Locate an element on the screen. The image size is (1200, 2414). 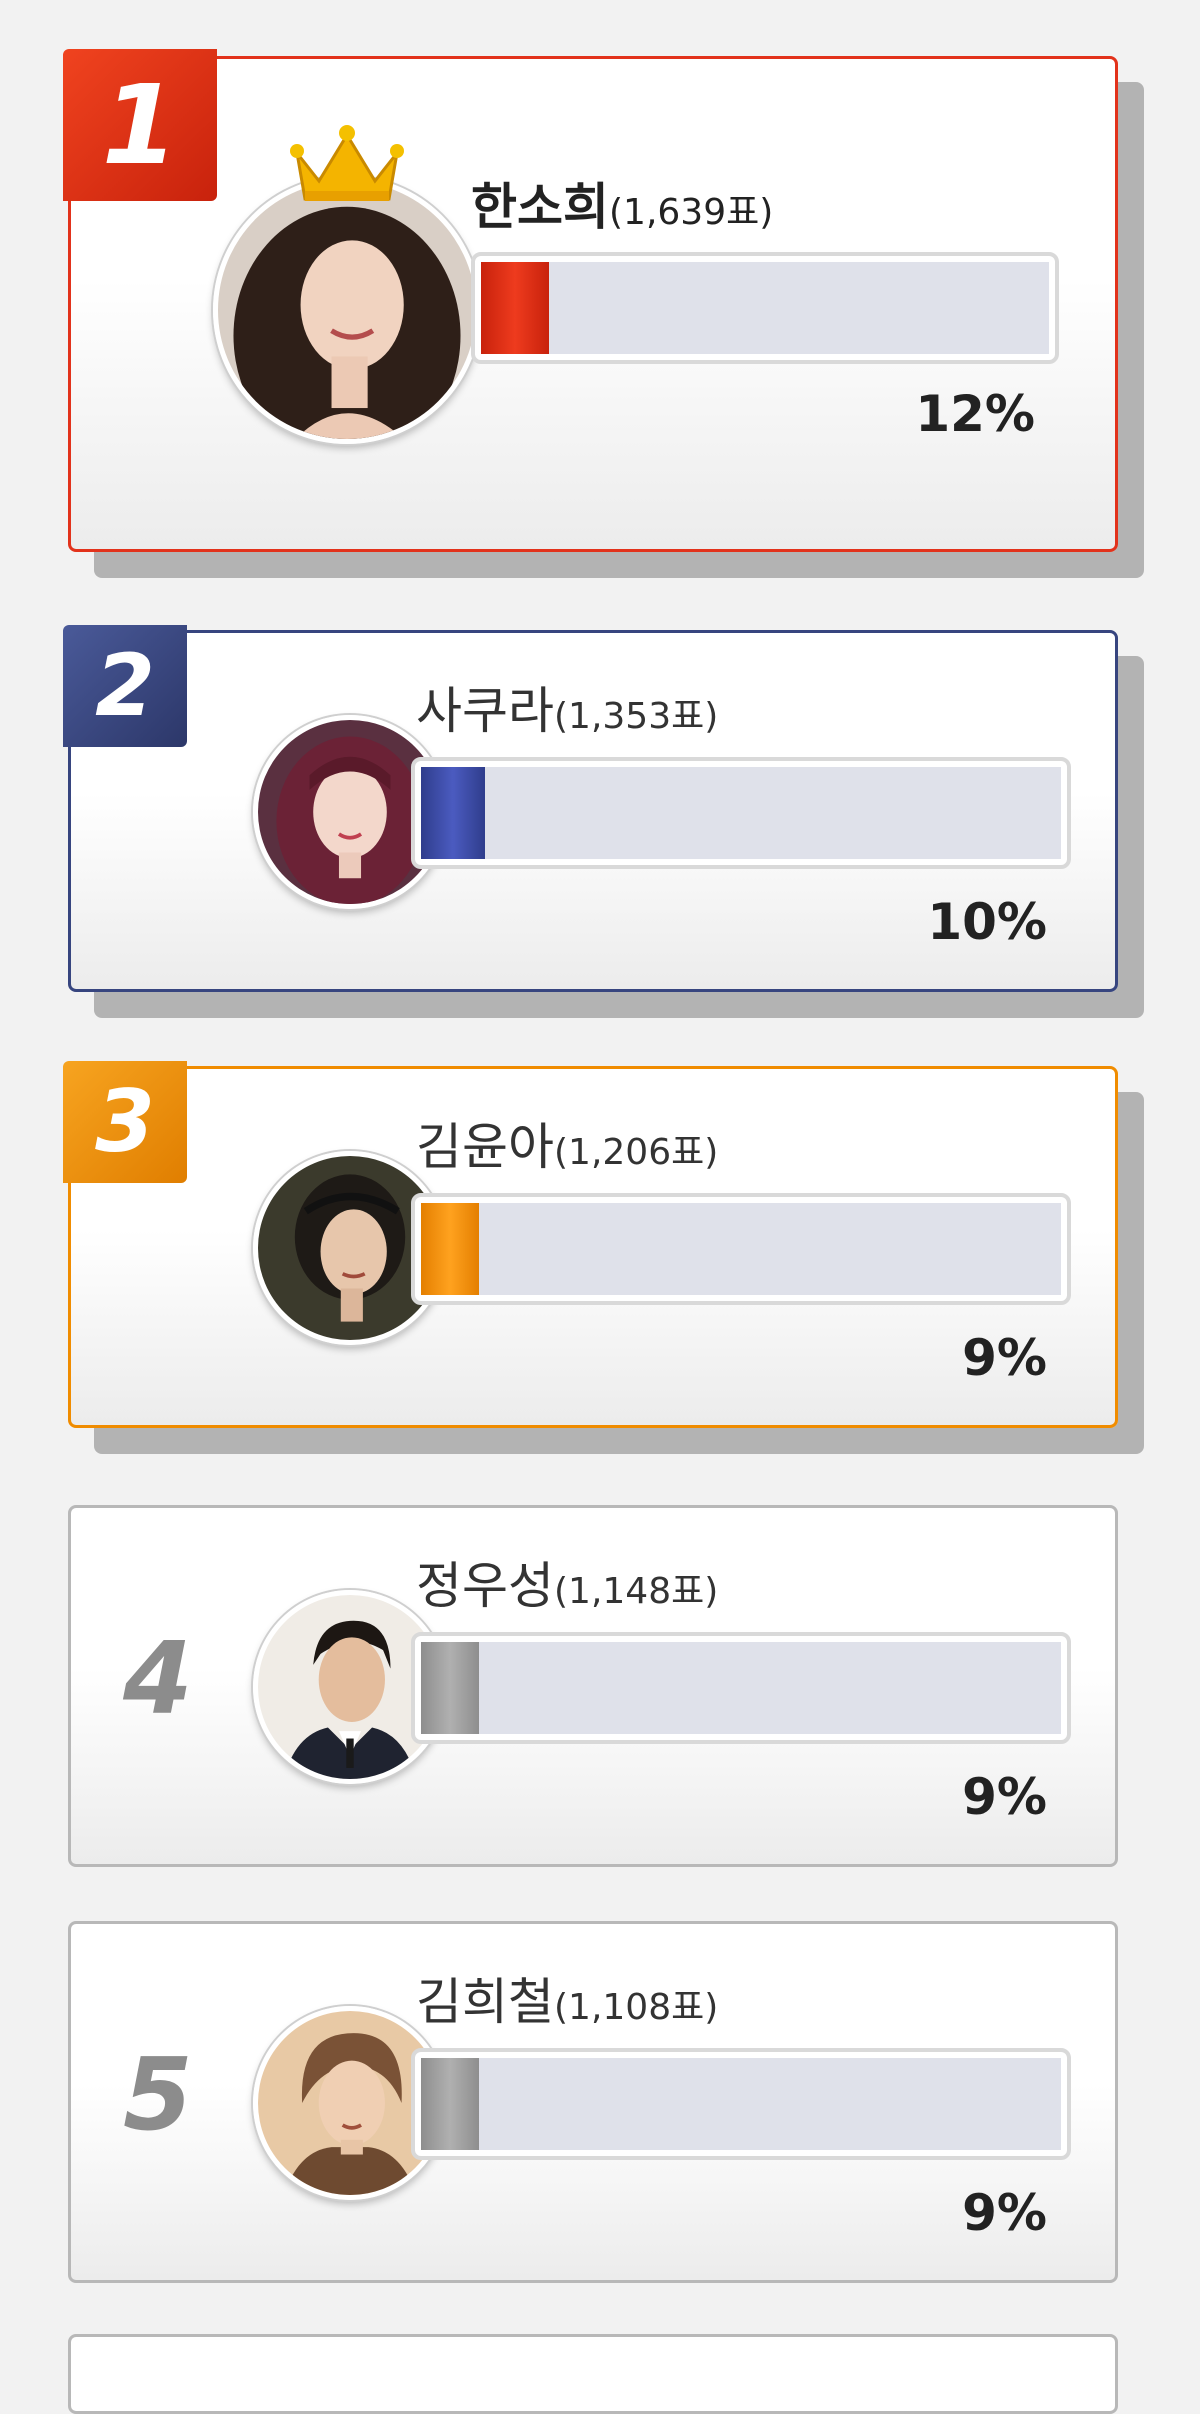
entry-name: 한소희 is located at coordinates (540, 207).